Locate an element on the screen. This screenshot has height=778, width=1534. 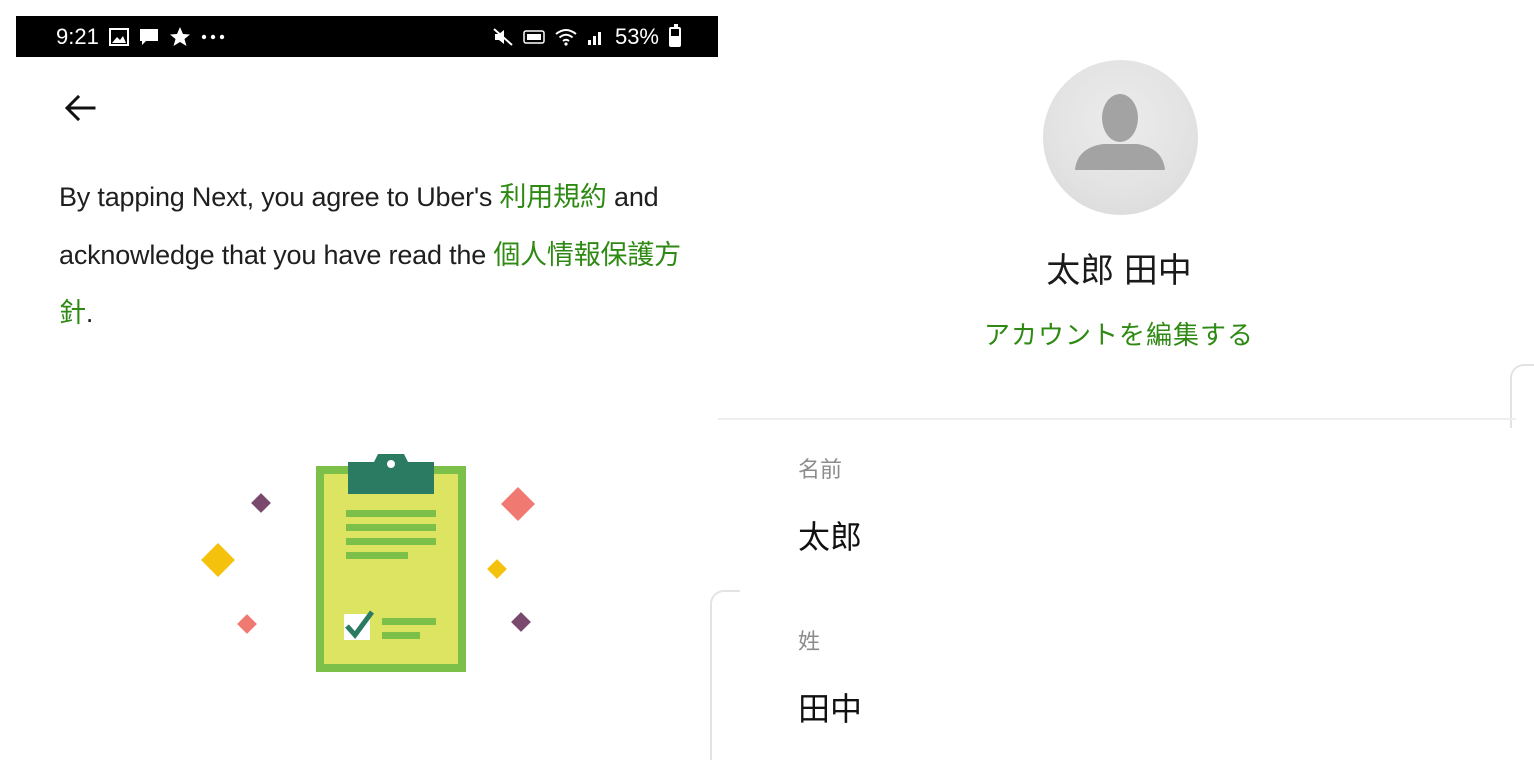
first-name-value: 太郎 is located at coordinates (830, 537).